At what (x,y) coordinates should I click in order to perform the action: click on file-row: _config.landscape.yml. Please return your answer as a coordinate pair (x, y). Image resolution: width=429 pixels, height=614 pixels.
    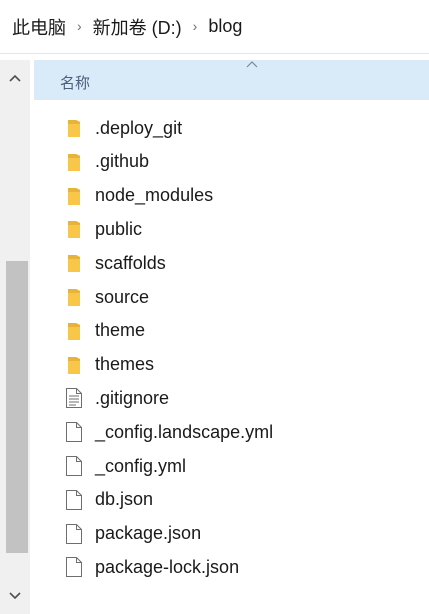
    Looking at the image, I should click on (231, 432).